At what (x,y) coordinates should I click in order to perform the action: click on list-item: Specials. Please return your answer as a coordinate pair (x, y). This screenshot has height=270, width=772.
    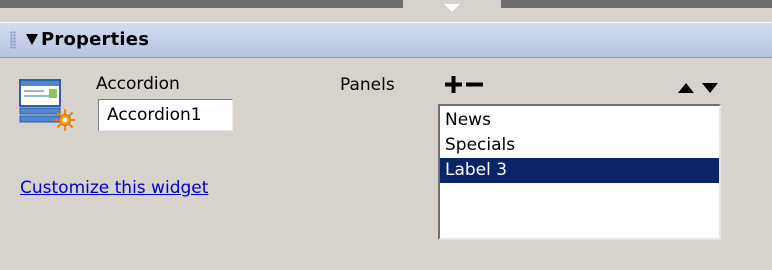
    Looking at the image, I should click on (579, 145).